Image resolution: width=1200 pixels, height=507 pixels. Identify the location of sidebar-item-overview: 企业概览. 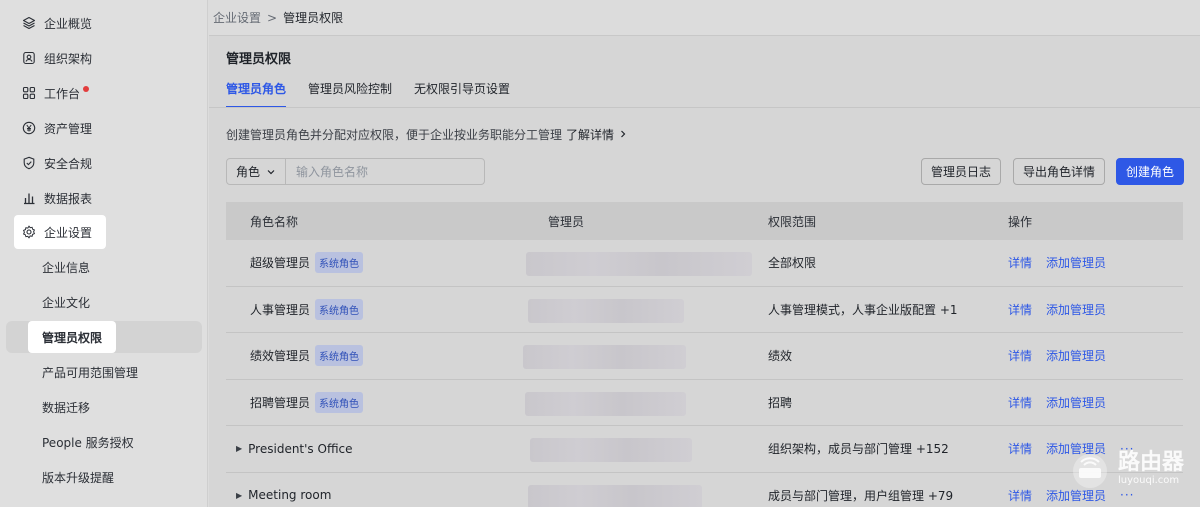
(53, 23).